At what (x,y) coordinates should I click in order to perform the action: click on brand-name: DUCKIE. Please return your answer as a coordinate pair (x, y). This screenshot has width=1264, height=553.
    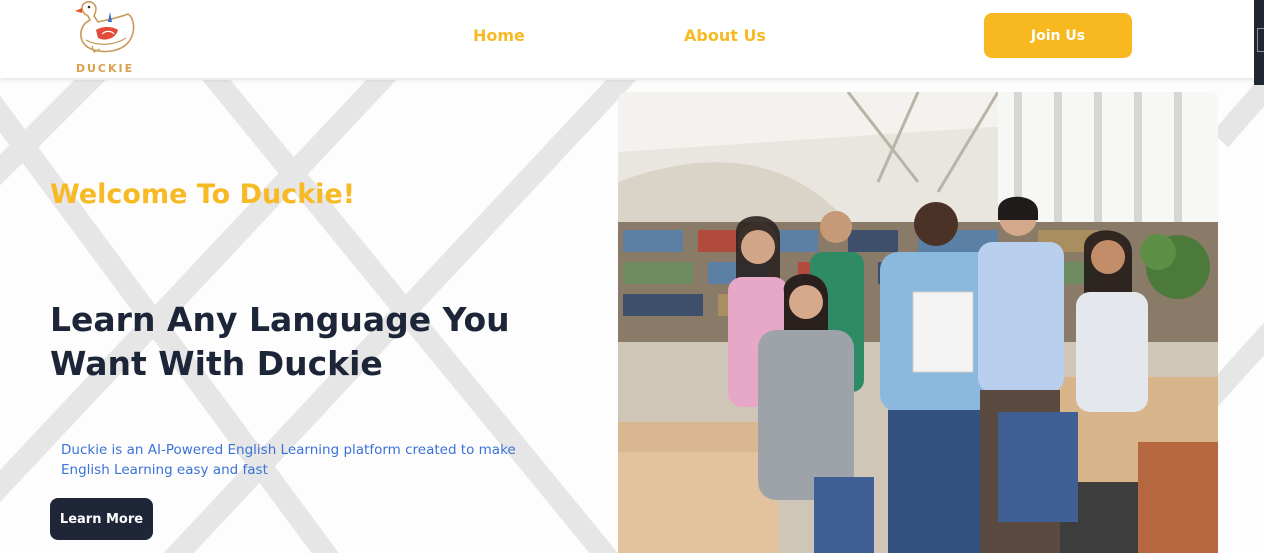
    Looking at the image, I should click on (105, 68).